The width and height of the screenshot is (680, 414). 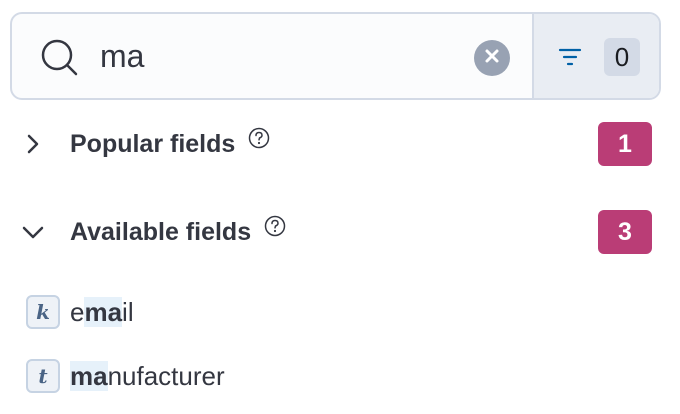 I want to click on clear-search-button, so click(x=492, y=58).